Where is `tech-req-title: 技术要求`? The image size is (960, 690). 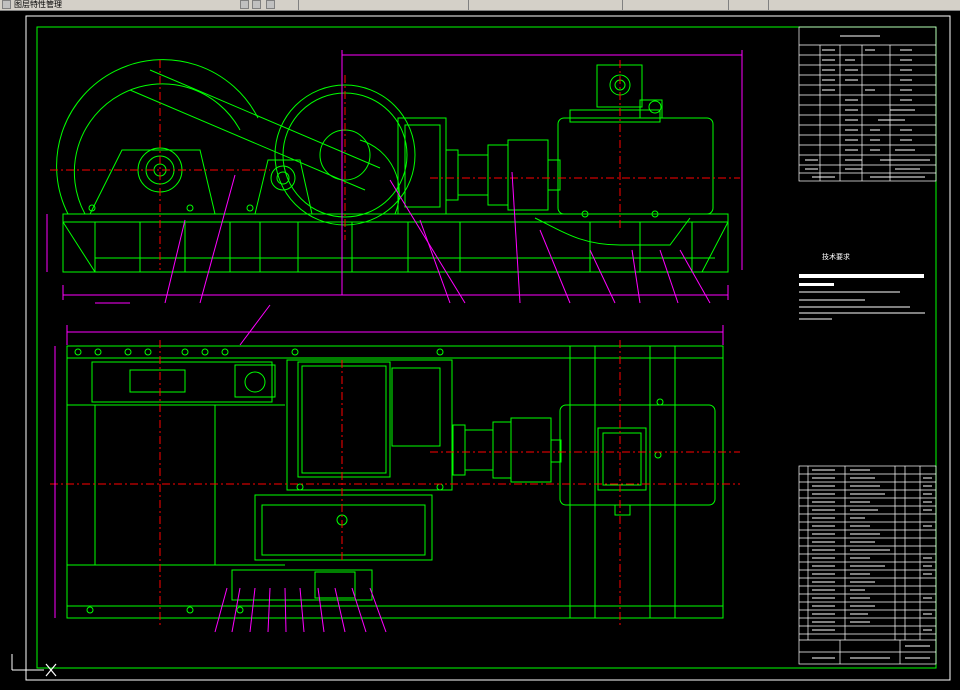 tech-req-title: 技术要求 is located at coordinates (836, 256).